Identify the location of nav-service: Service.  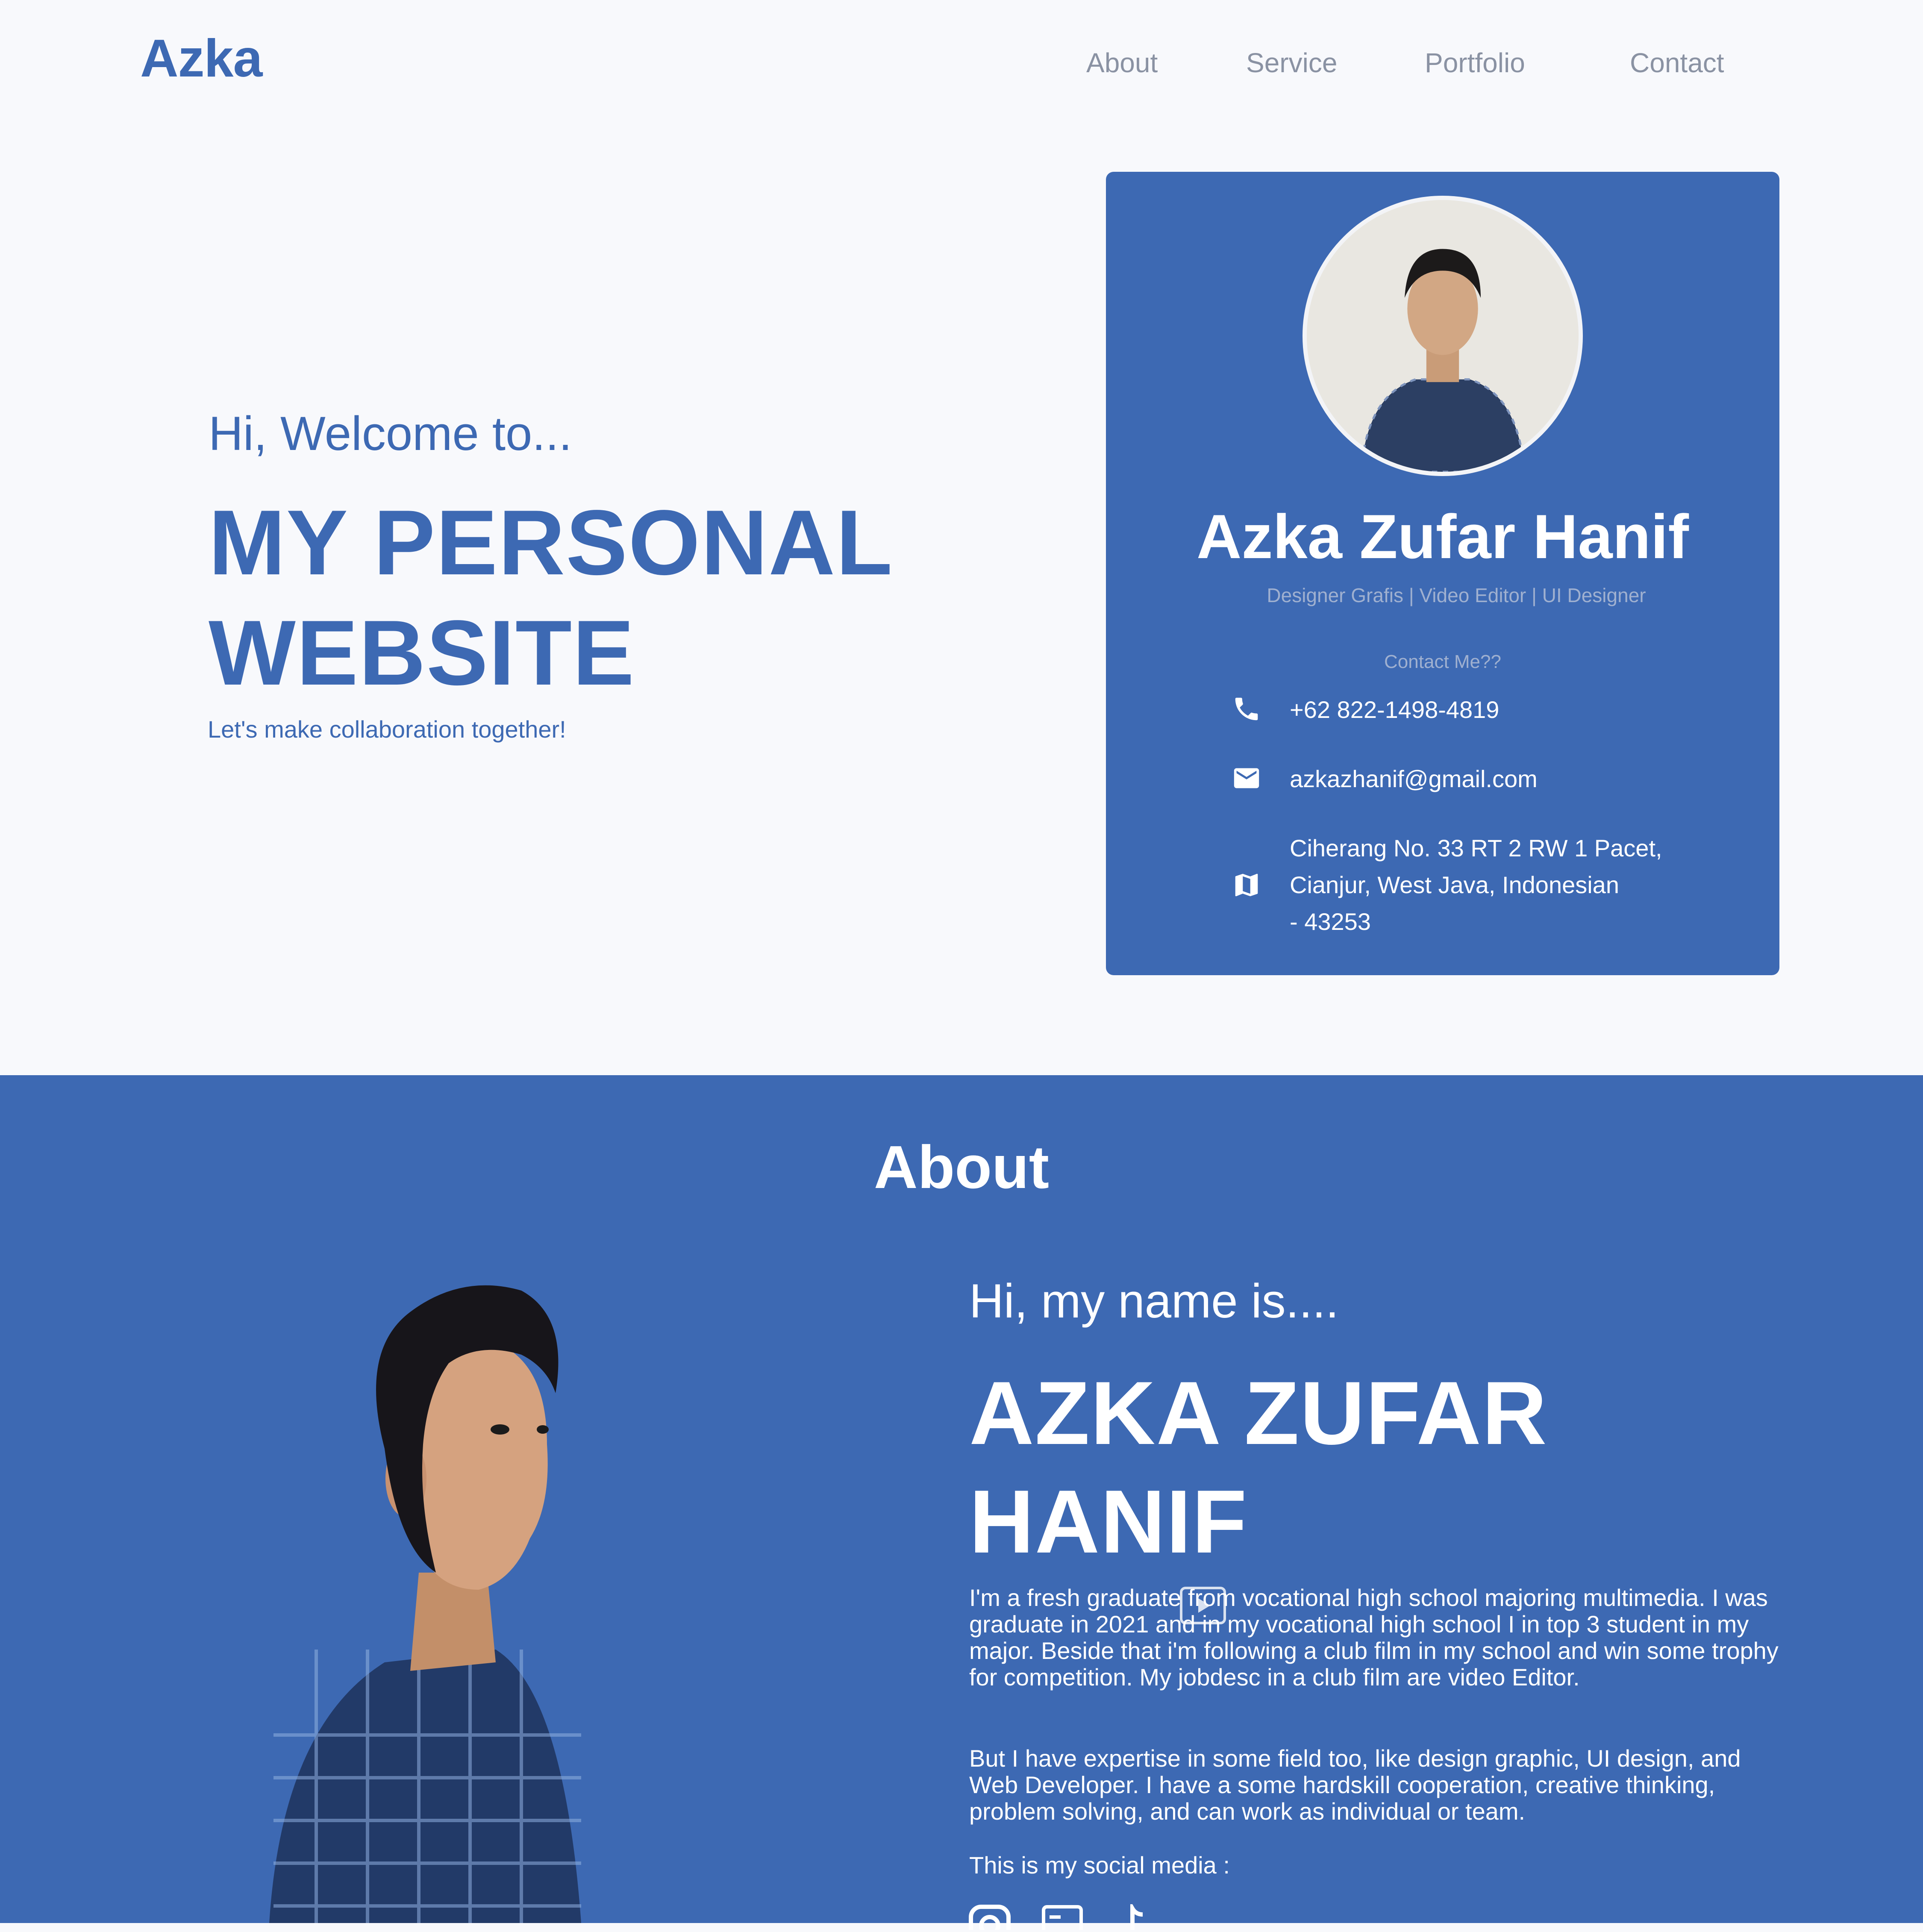
(1291, 63).